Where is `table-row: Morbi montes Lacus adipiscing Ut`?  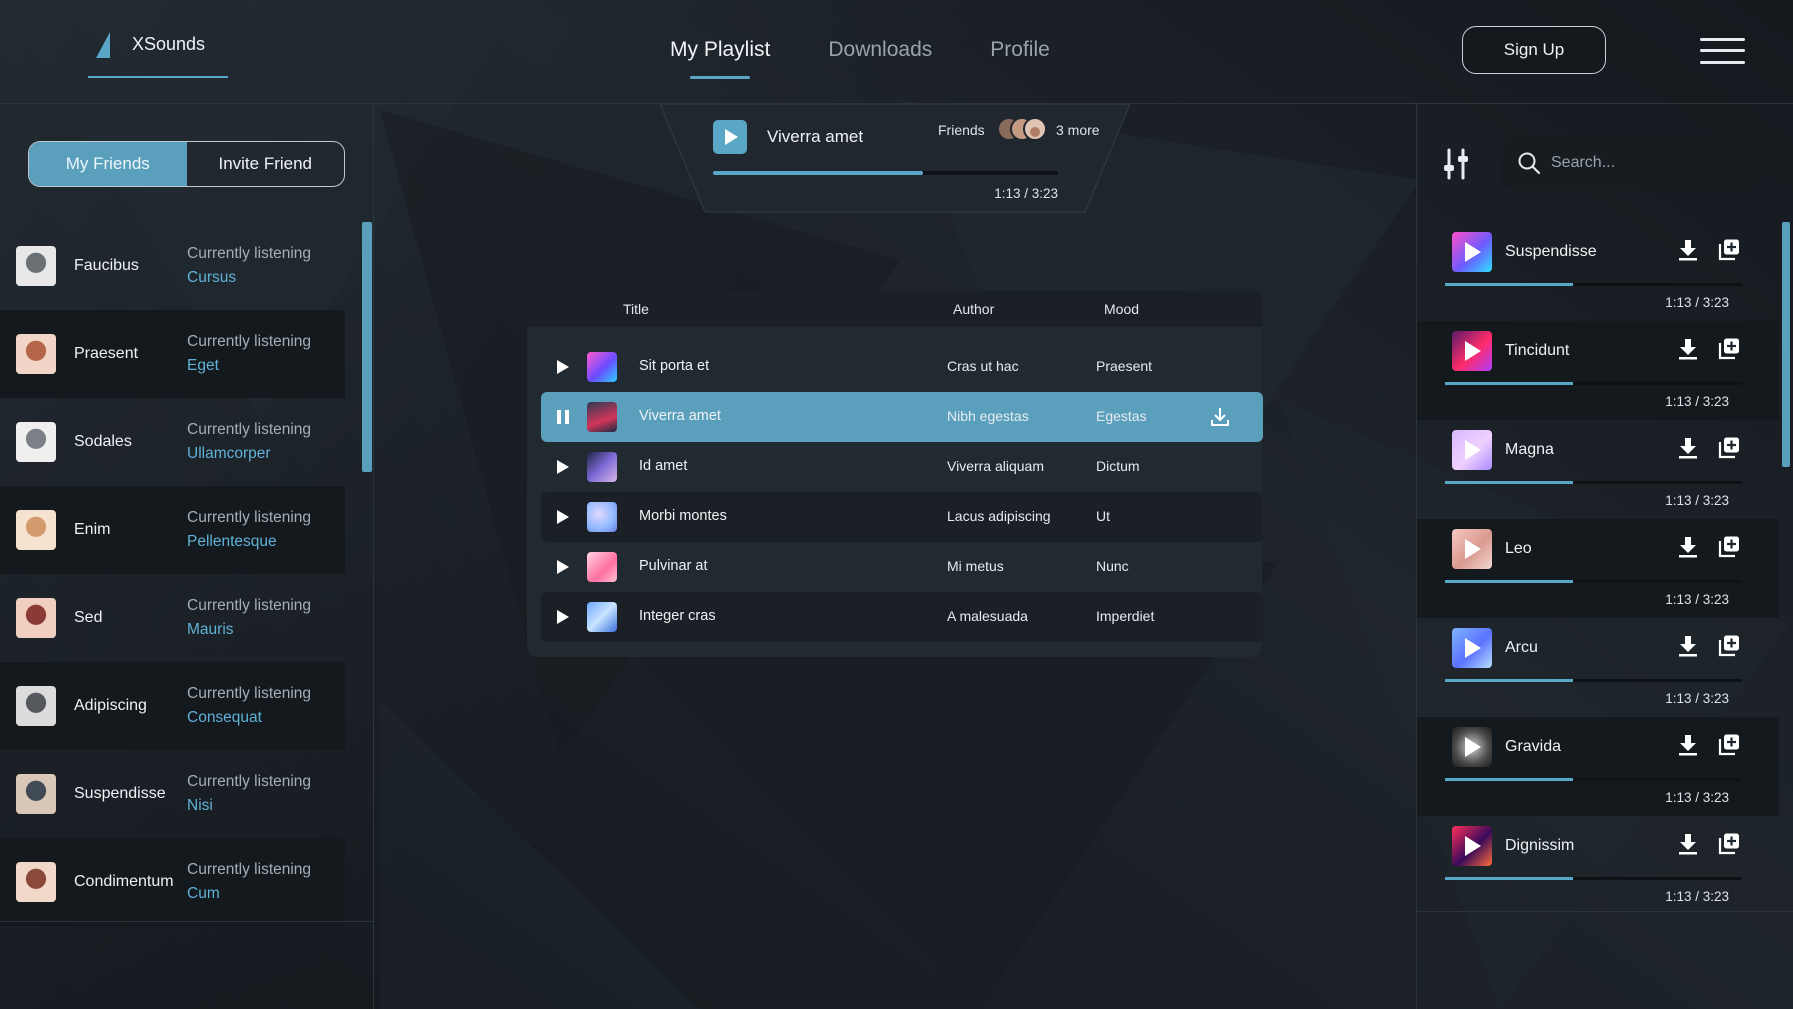 table-row: Morbi montes Lacus adipiscing Ut is located at coordinates (902, 517).